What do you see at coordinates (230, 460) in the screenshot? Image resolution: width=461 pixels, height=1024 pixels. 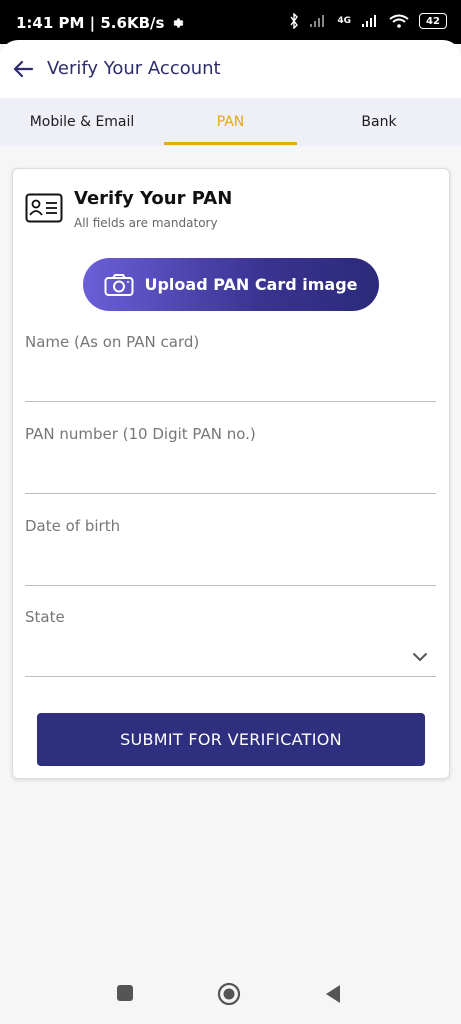 I see `pan-number-field: PAN number (10 Digit PAN no.)` at bounding box center [230, 460].